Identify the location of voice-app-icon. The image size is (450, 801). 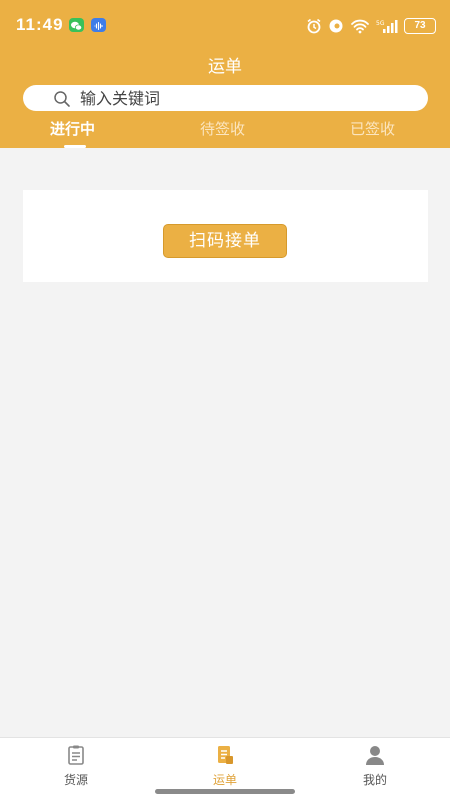
(98, 25).